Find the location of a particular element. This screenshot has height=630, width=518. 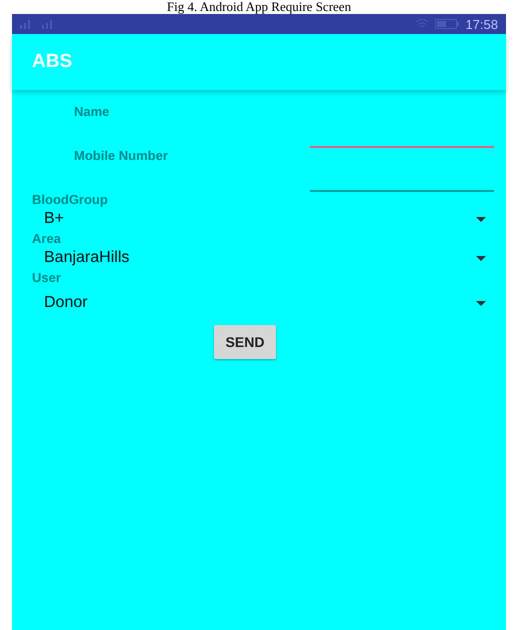

figure-caption: Fig 4. Android App Require Screen is located at coordinates (259, 7).